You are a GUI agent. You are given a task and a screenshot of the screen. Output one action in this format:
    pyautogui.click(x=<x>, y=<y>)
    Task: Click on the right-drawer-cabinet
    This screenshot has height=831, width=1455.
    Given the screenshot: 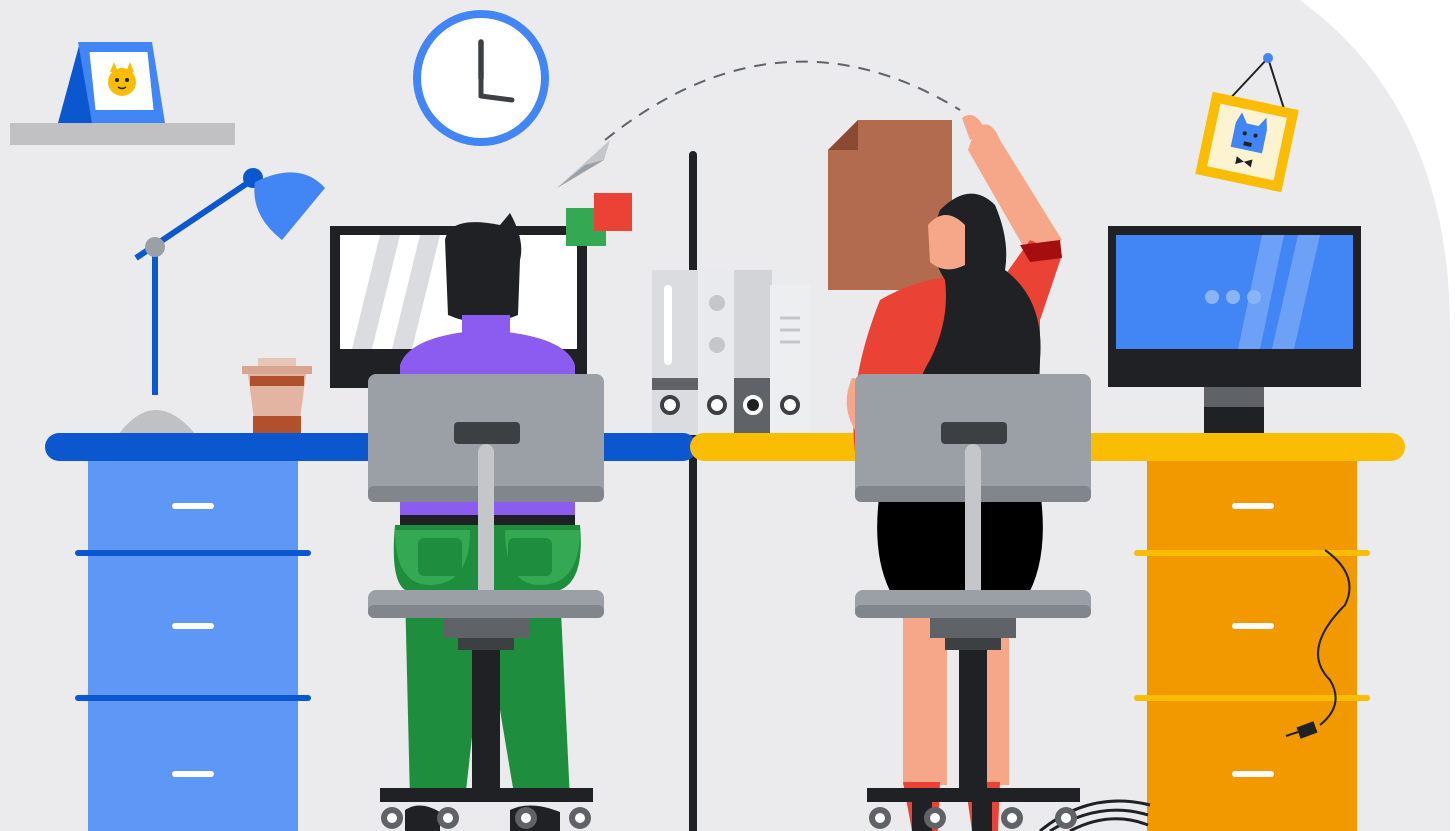 What is the action you would take?
    pyautogui.click(x=1252, y=646)
    